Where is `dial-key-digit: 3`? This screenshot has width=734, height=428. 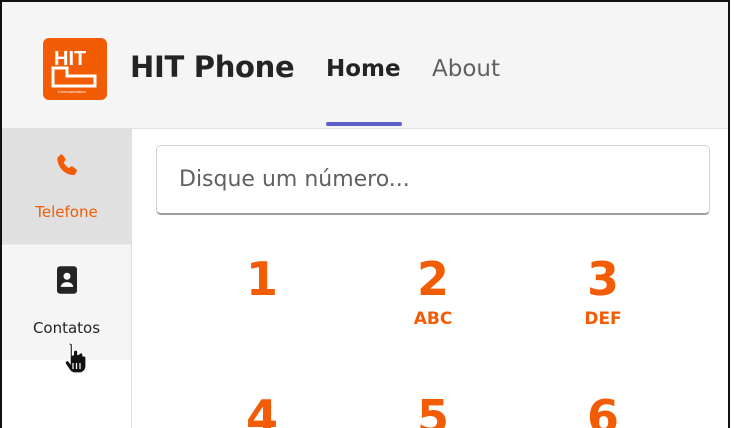 dial-key-digit: 3 is located at coordinates (602, 279).